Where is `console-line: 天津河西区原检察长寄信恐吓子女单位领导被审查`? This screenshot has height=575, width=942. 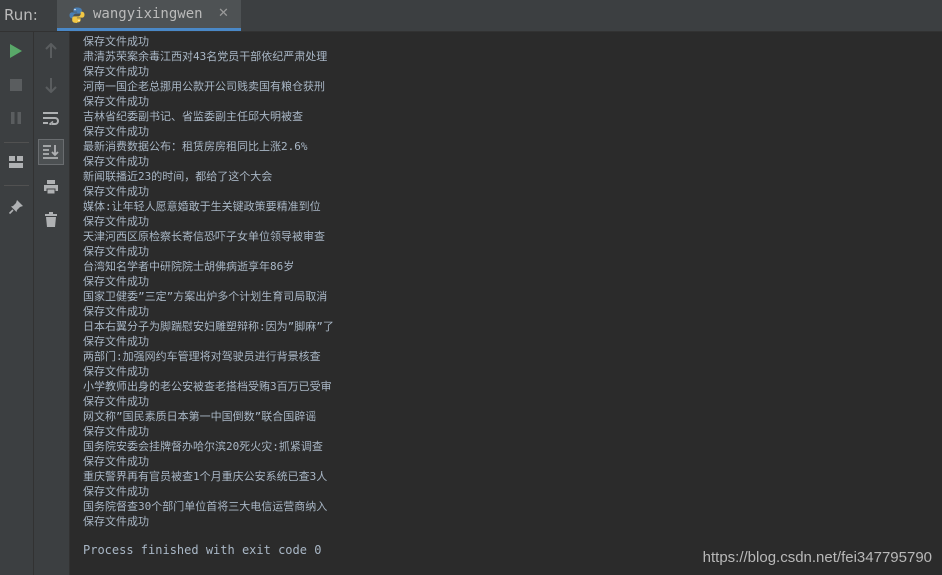
console-line: 天津河西区原检察长寄信恐吓子女单位领导被审查 is located at coordinates (204, 236).